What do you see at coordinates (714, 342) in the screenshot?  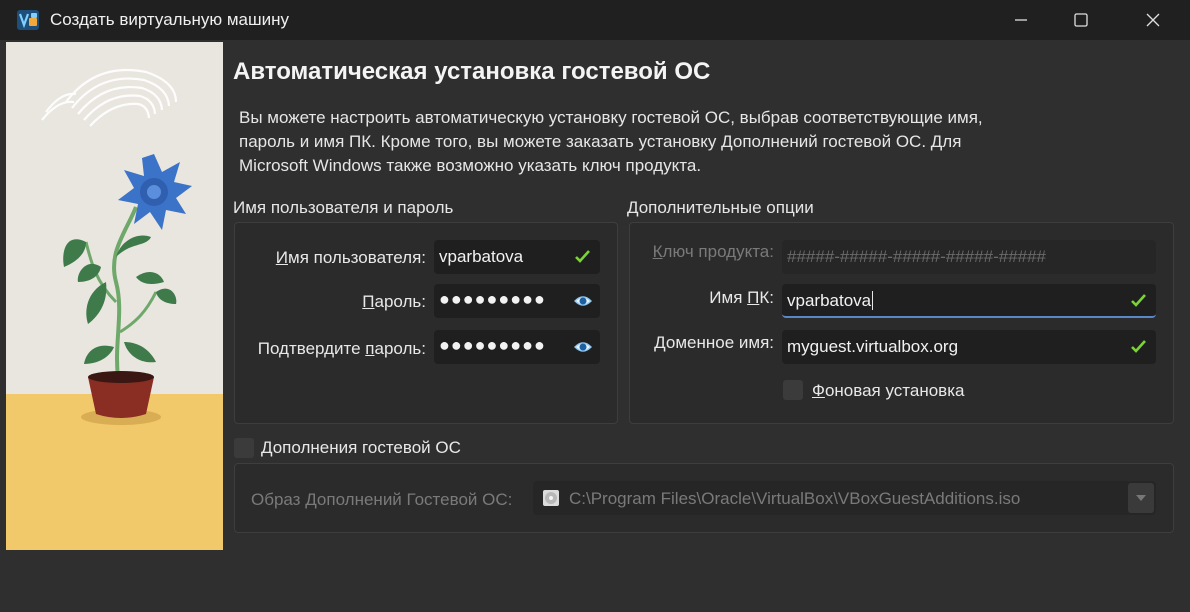 I see `domain-label: Доменное имя:` at bounding box center [714, 342].